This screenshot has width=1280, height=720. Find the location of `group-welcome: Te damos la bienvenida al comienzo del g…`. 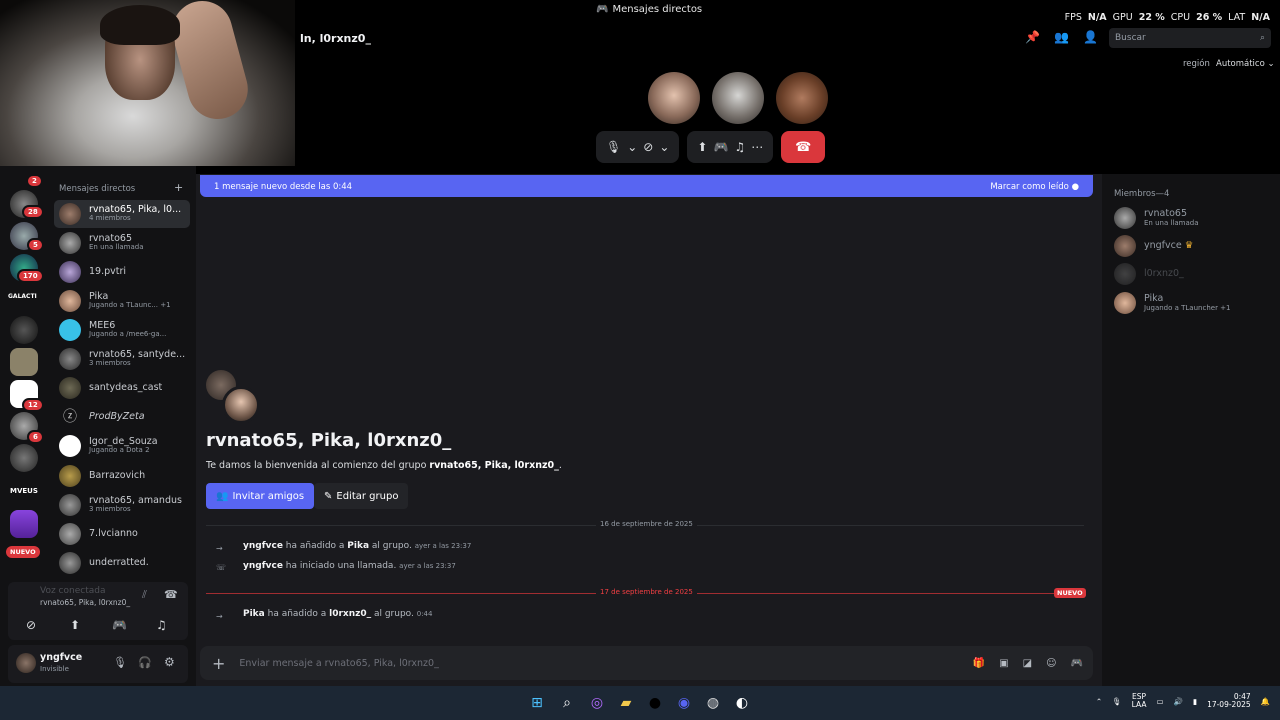

group-welcome: Te damos la bienvenida al comienzo del g… is located at coordinates (384, 465).